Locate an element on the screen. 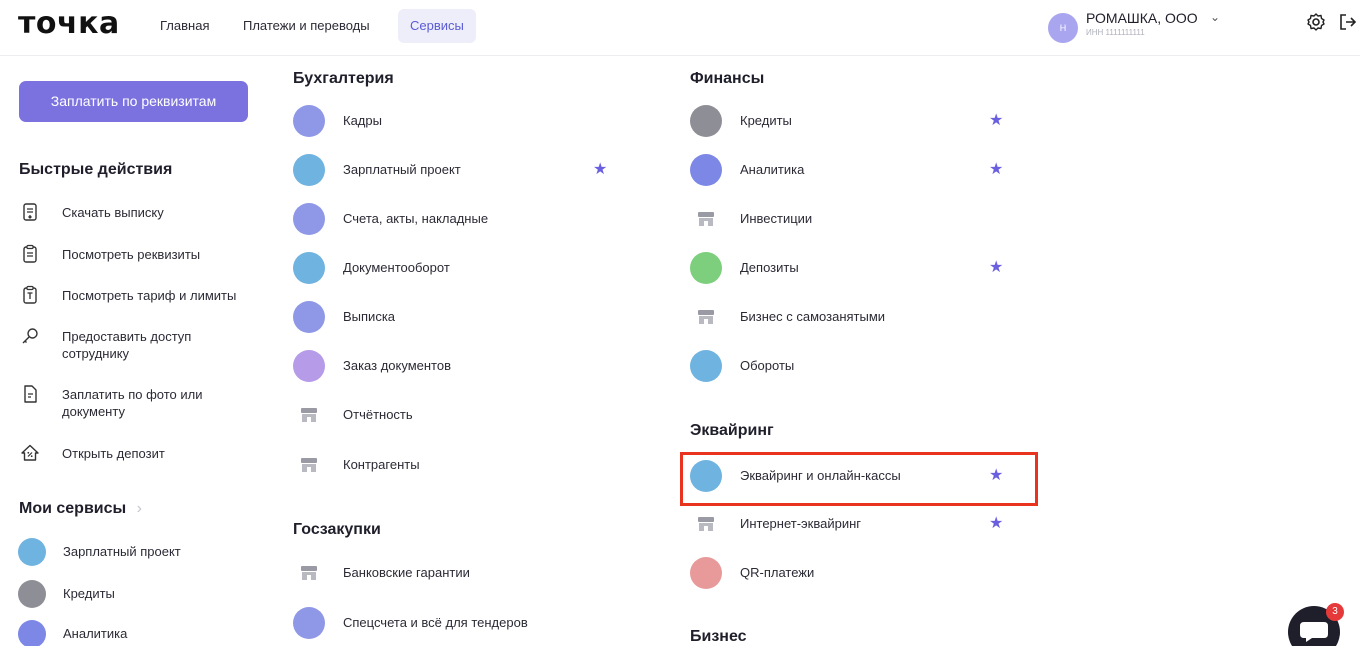 The height and width of the screenshot is (646, 1360). service-label: Контрагенты is located at coordinates (381, 464).